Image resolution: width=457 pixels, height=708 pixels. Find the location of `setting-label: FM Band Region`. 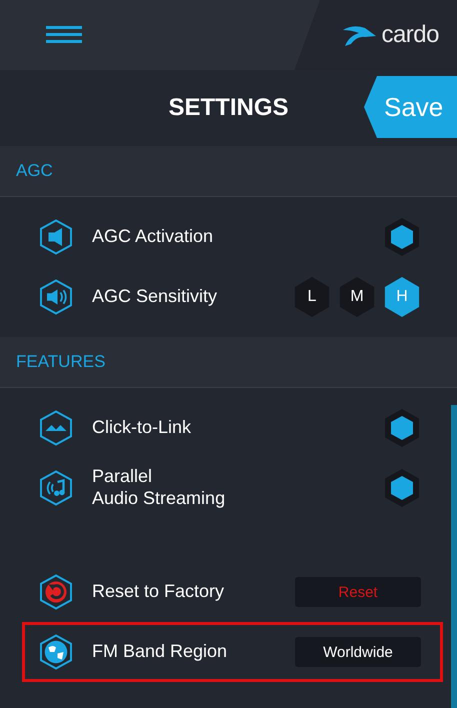

setting-label: FM Band Region is located at coordinates (160, 652).